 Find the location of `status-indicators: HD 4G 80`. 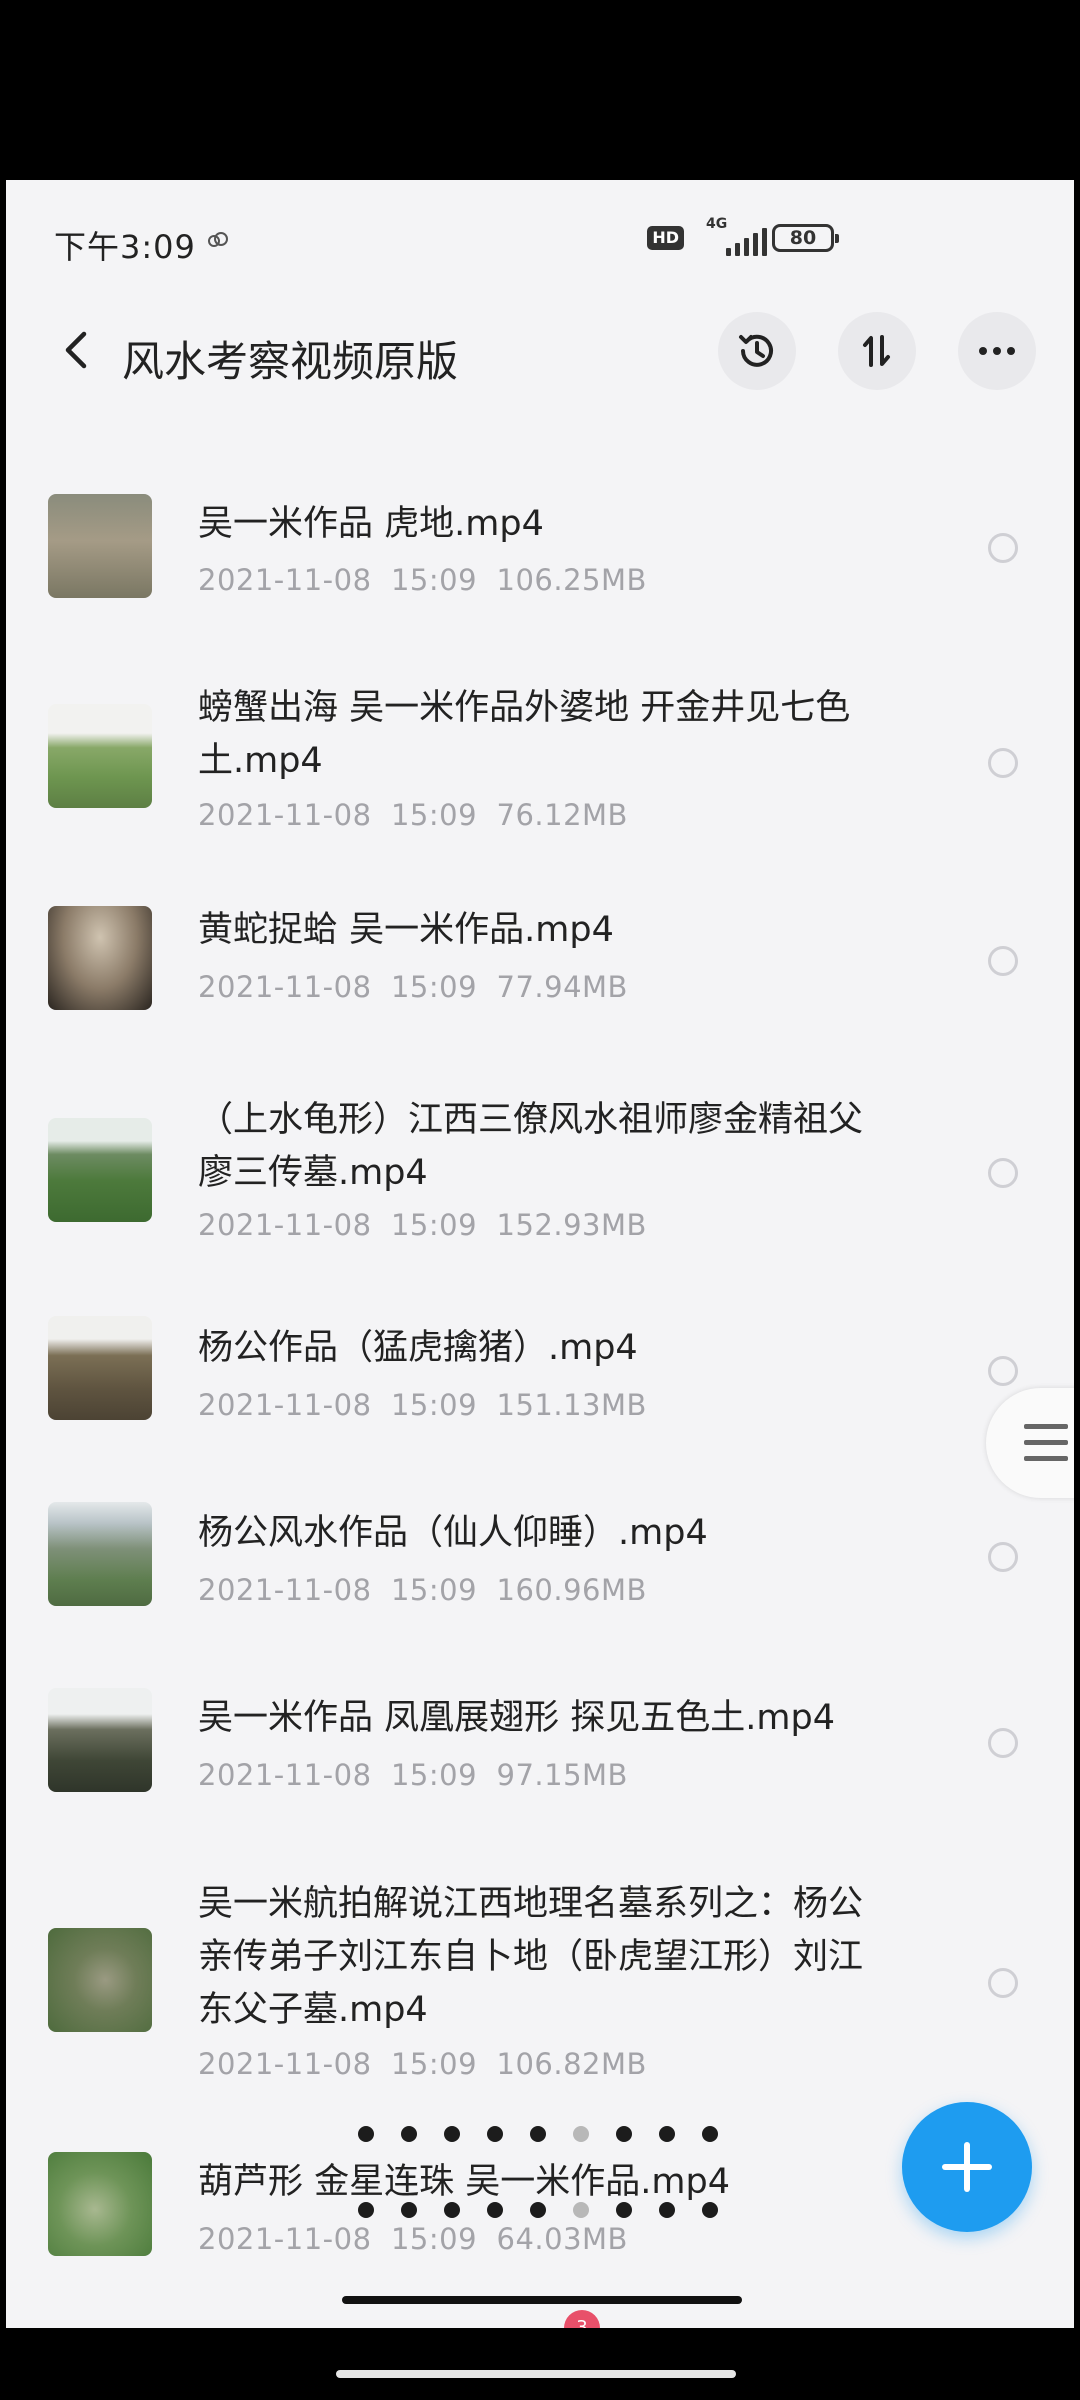

status-indicators: HD 4G 80 is located at coordinates (743, 237).